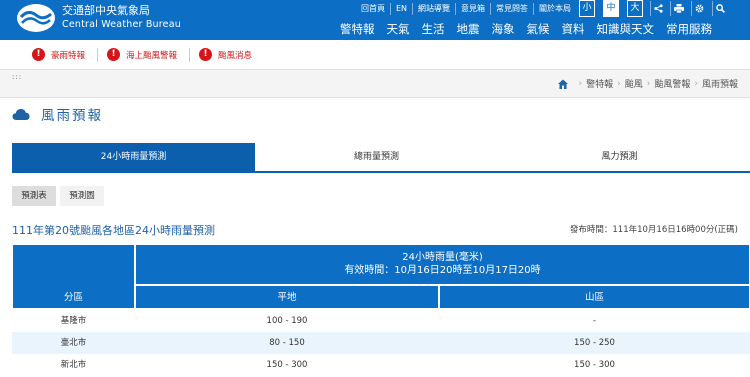 The height and width of the screenshot is (377, 750). What do you see at coordinates (287, 321) in the screenshot?
I see `cell-flat: 100 - 190` at bounding box center [287, 321].